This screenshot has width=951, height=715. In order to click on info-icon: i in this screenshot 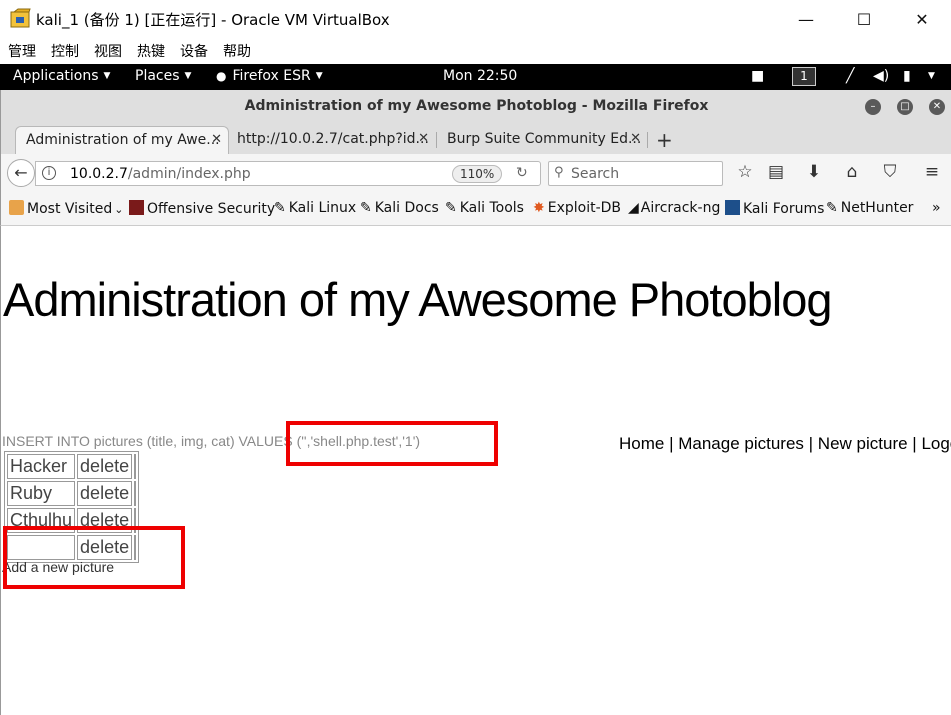, I will do `click(49, 173)`.